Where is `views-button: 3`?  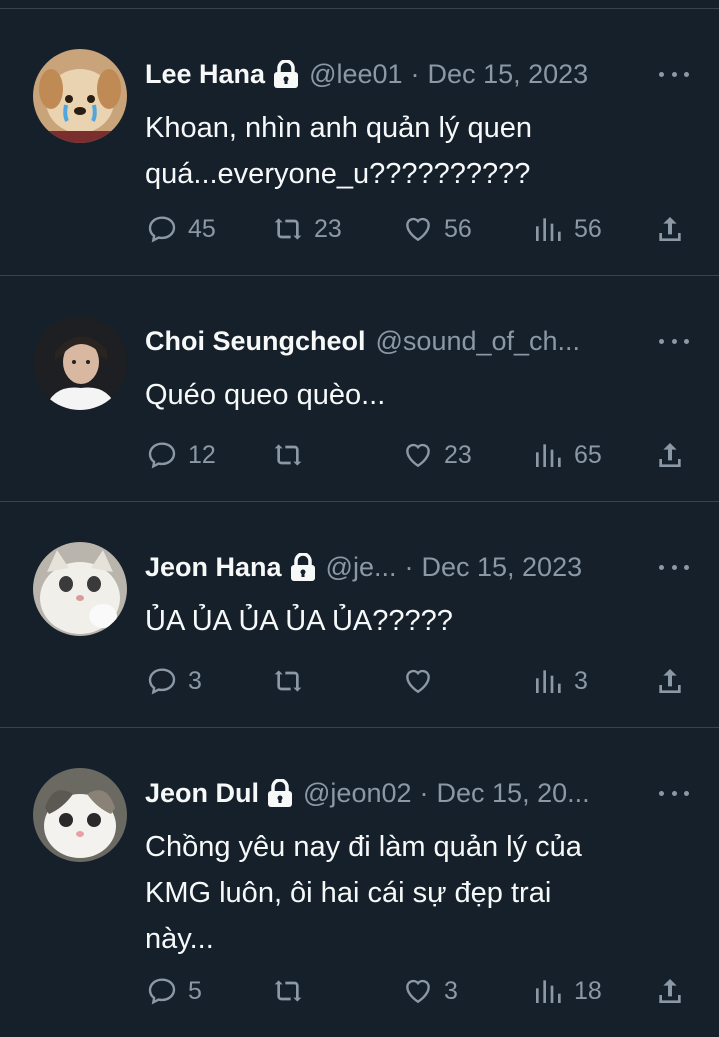
views-button: 3 is located at coordinates (560, 681).